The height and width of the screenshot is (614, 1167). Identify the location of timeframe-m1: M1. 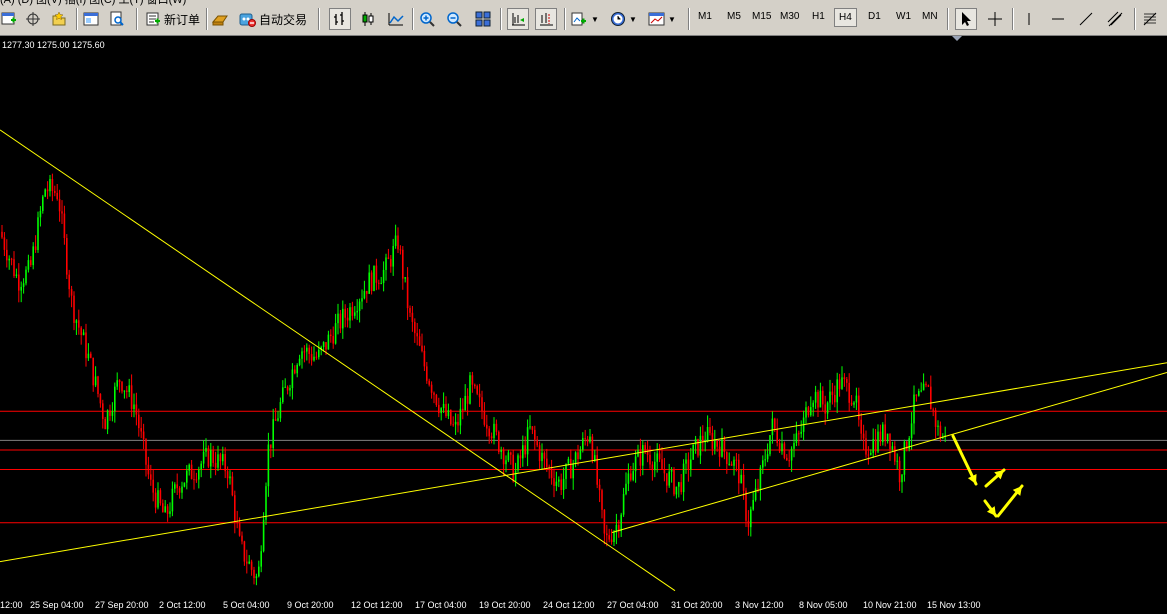
(705, 16).